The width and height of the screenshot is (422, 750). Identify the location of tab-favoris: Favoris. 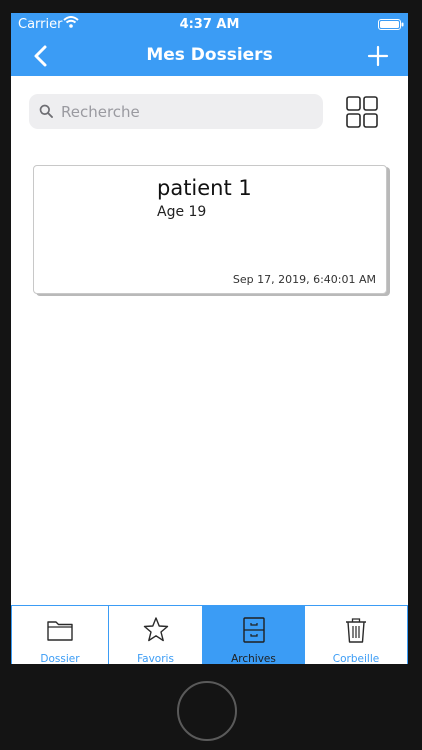
(155, 635).